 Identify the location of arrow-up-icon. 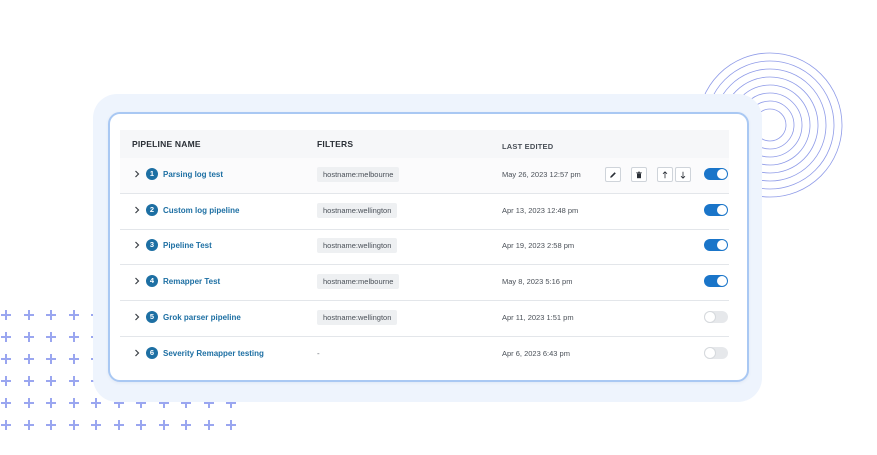
(665, 174).